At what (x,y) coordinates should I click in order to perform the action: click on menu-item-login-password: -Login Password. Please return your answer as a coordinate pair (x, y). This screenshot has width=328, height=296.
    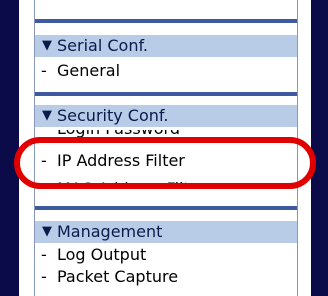
    Looking at the image, I should click on (166, 134).